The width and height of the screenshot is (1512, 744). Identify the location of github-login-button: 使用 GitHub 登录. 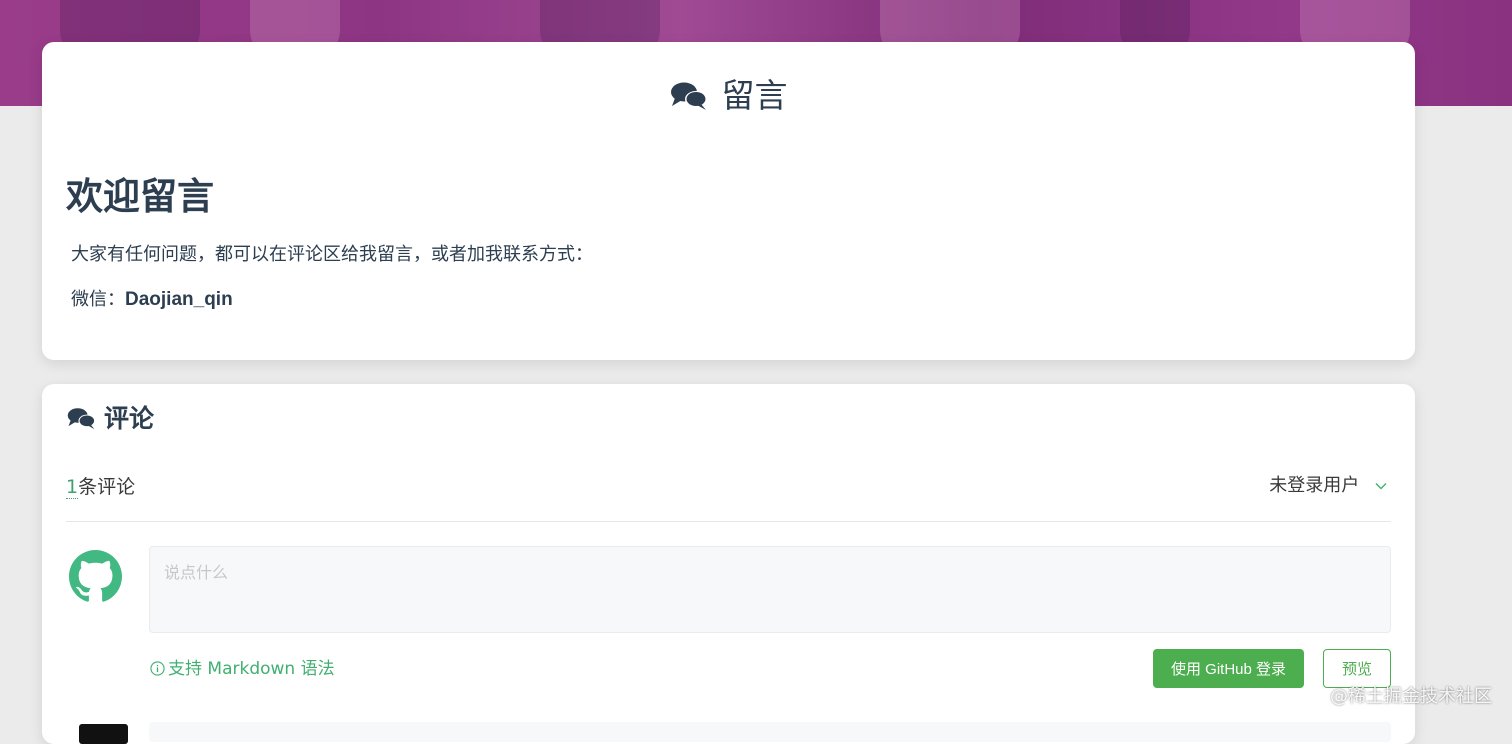
(1228, 668).